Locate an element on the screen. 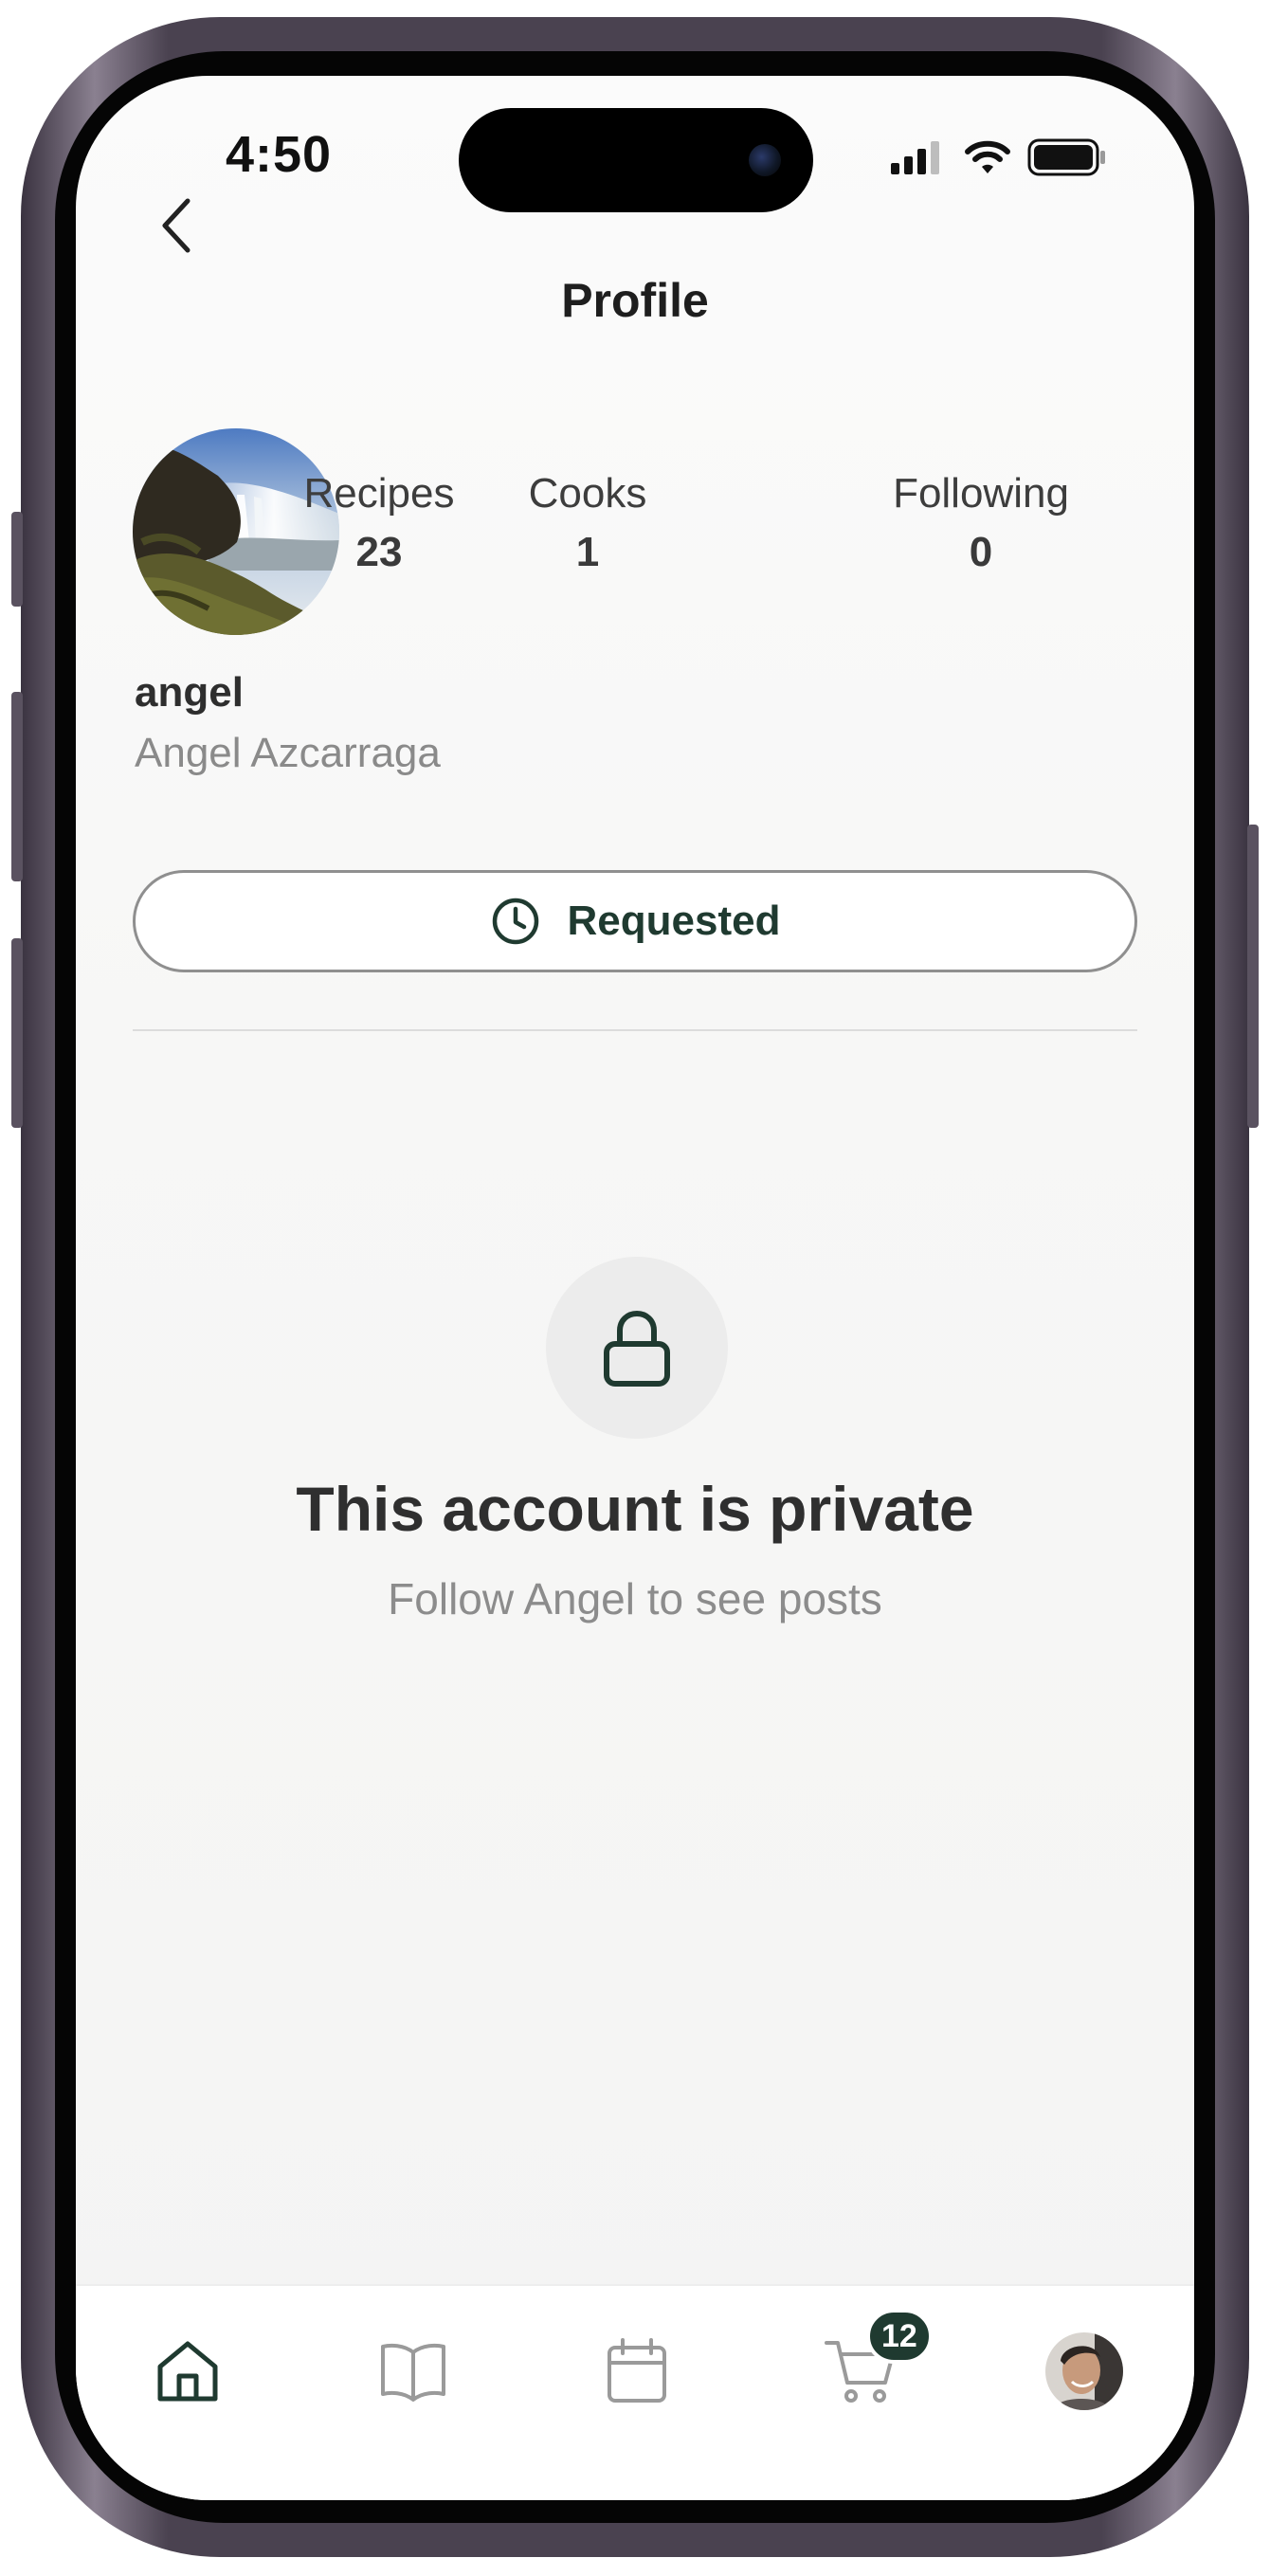 Image resolution: width=1270 pixels, height=2576 pixels. stat-label: Following is located at coordinates (981, 494).